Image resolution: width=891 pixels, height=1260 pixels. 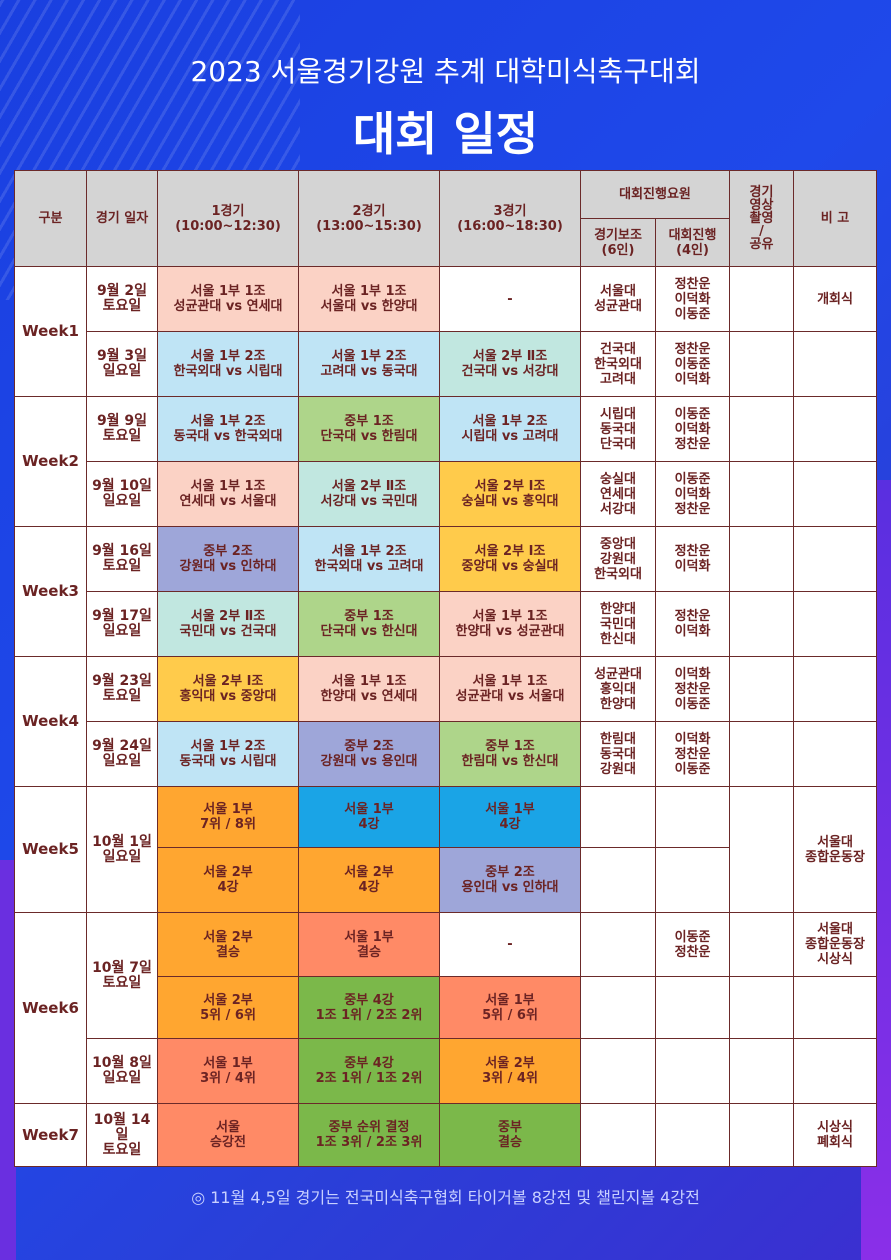 I want to click on game-cell: 중부 2조 강원대 vs 용인대, so click(x=369, y=754).